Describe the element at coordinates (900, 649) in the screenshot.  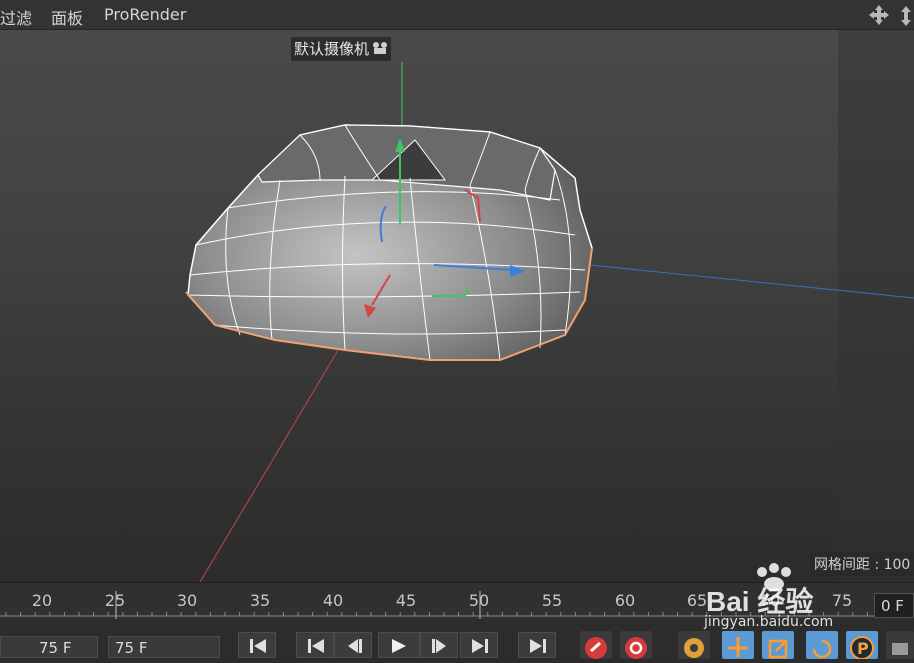
I see `tool-icon` at that location.